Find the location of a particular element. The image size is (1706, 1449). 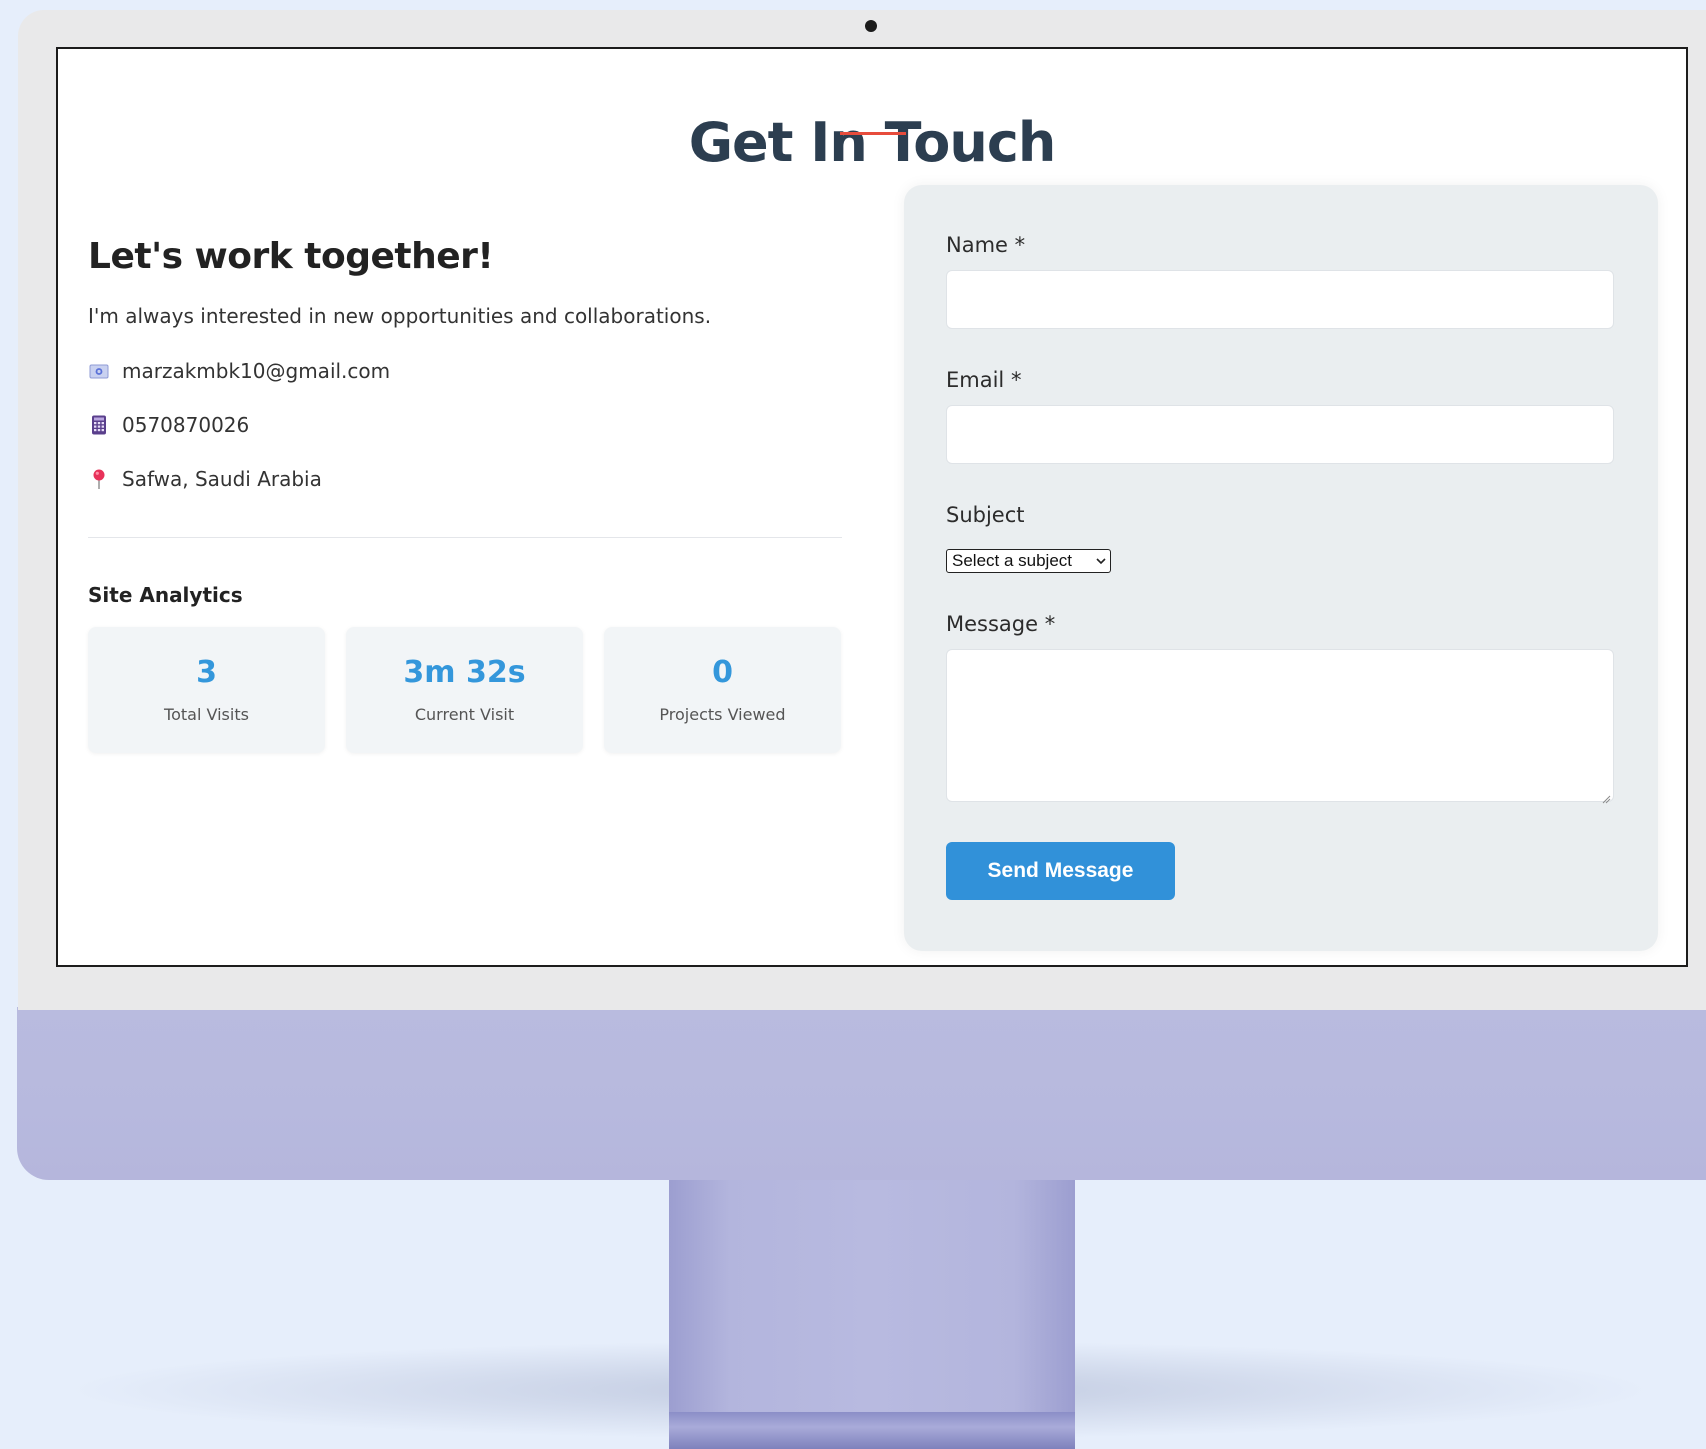

stat-value: 3 is located at coordinates (206, 672).